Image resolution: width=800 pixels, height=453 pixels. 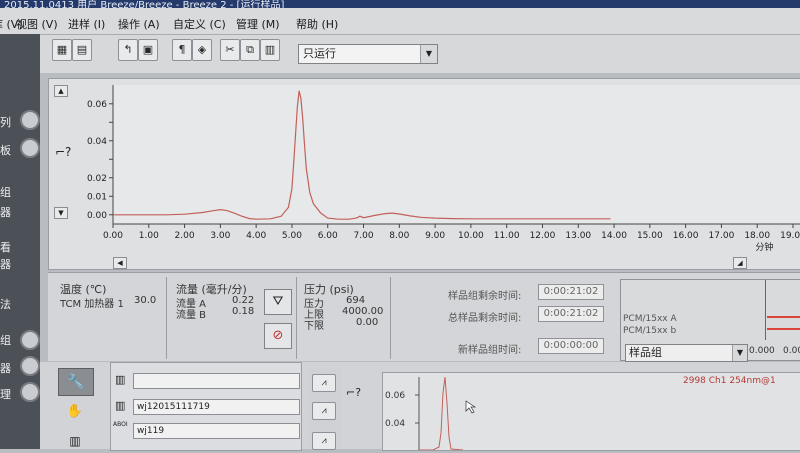 What do you see at coordinates (278, 302) in the screenshot?
I see `pump-icon: ⛛` at bounding box center [278, 302].